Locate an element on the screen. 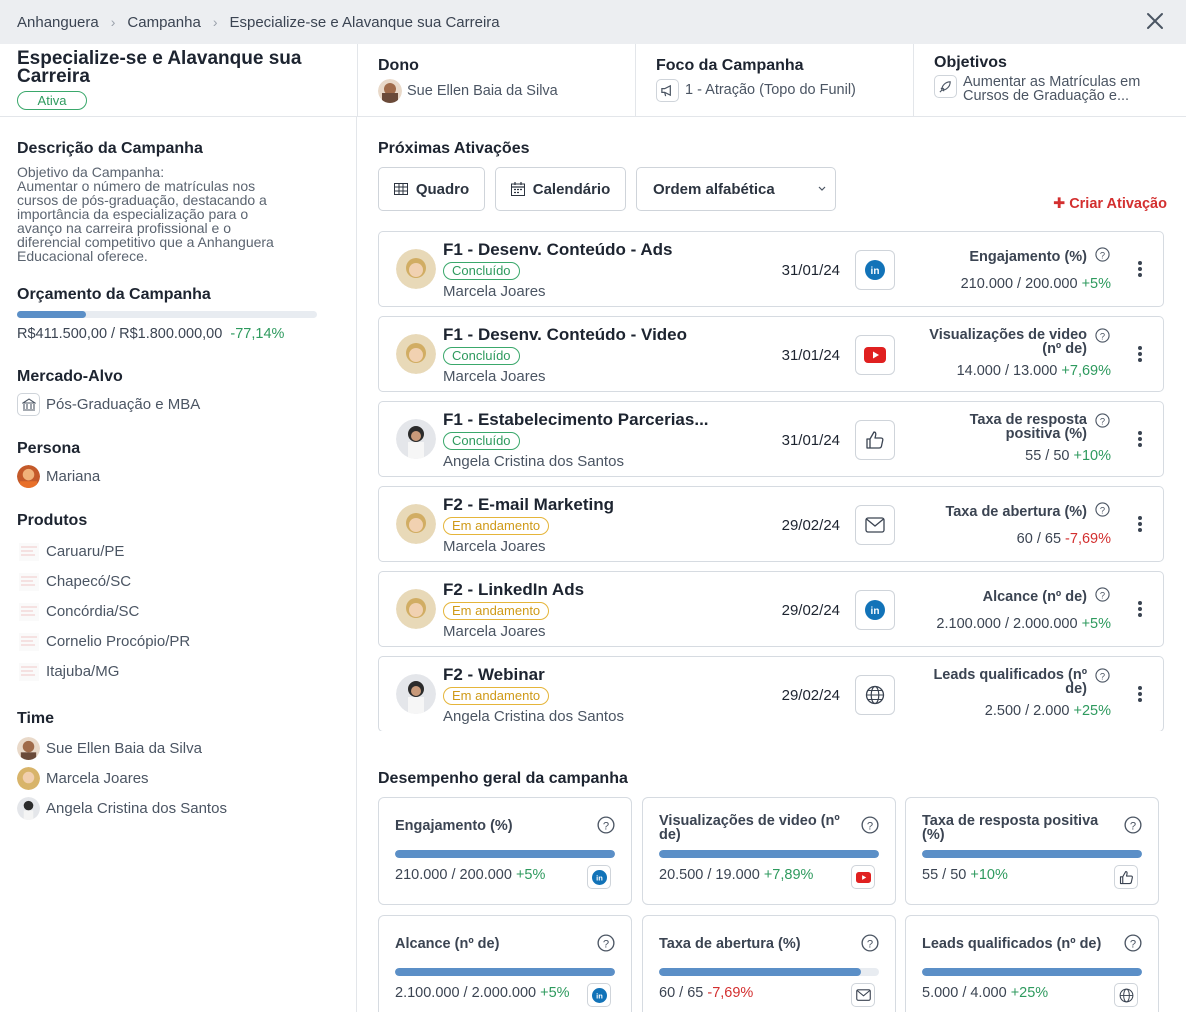 The width and height of the screenshot is (1186, 1012). activation-title: F2 - LinkedIn Ads is located at coordinates (513, 590).